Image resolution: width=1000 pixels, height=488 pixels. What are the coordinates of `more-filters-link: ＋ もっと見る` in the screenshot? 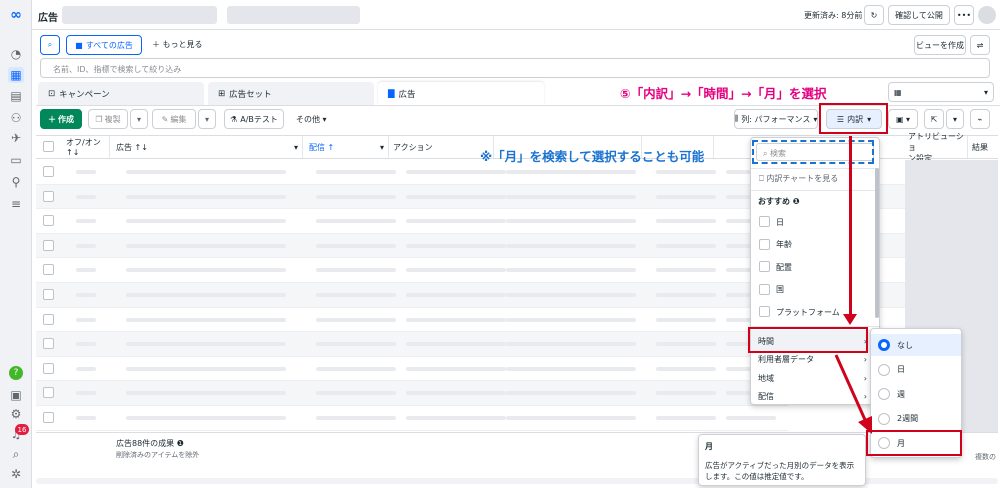 It's located at (177, 44).